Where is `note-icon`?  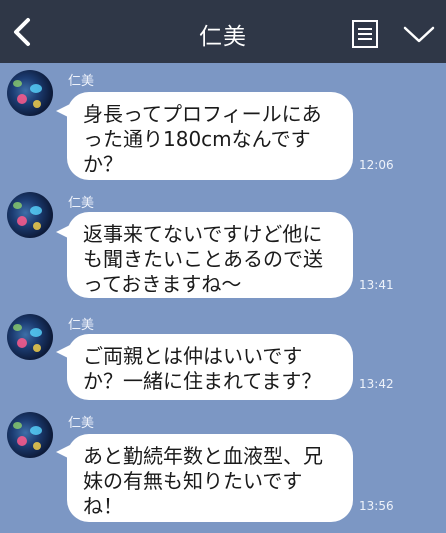 note-icon is located at coordinates (365, 34).